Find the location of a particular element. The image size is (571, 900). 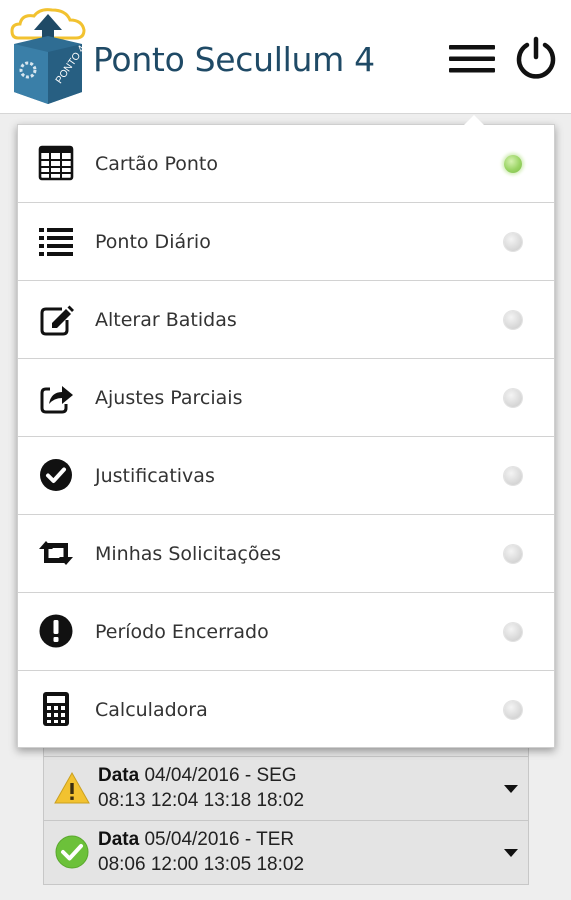

share-icon is located at coordinates (56, 400).